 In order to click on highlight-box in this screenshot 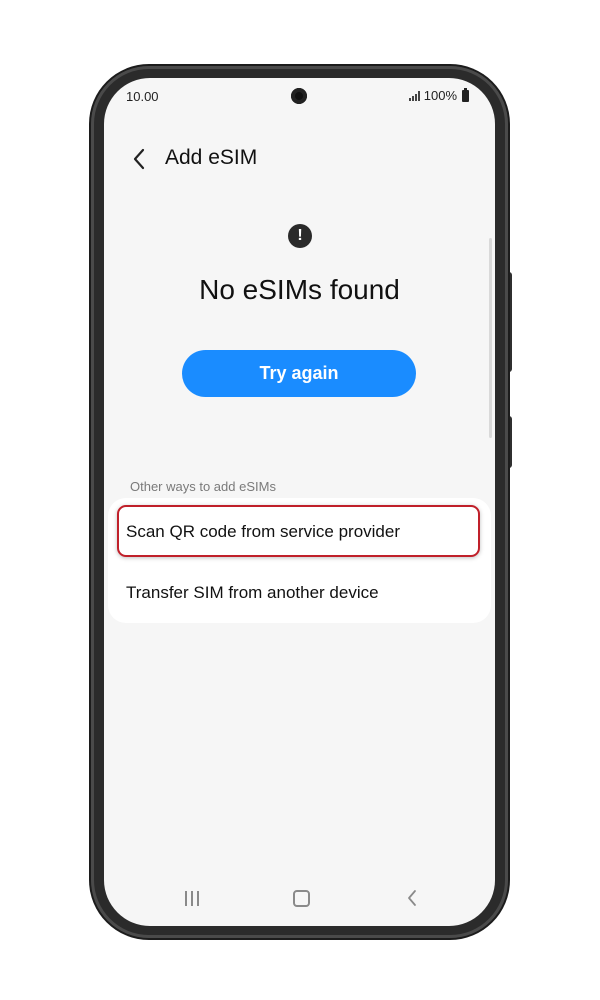, I will do `click(298, 531)`.